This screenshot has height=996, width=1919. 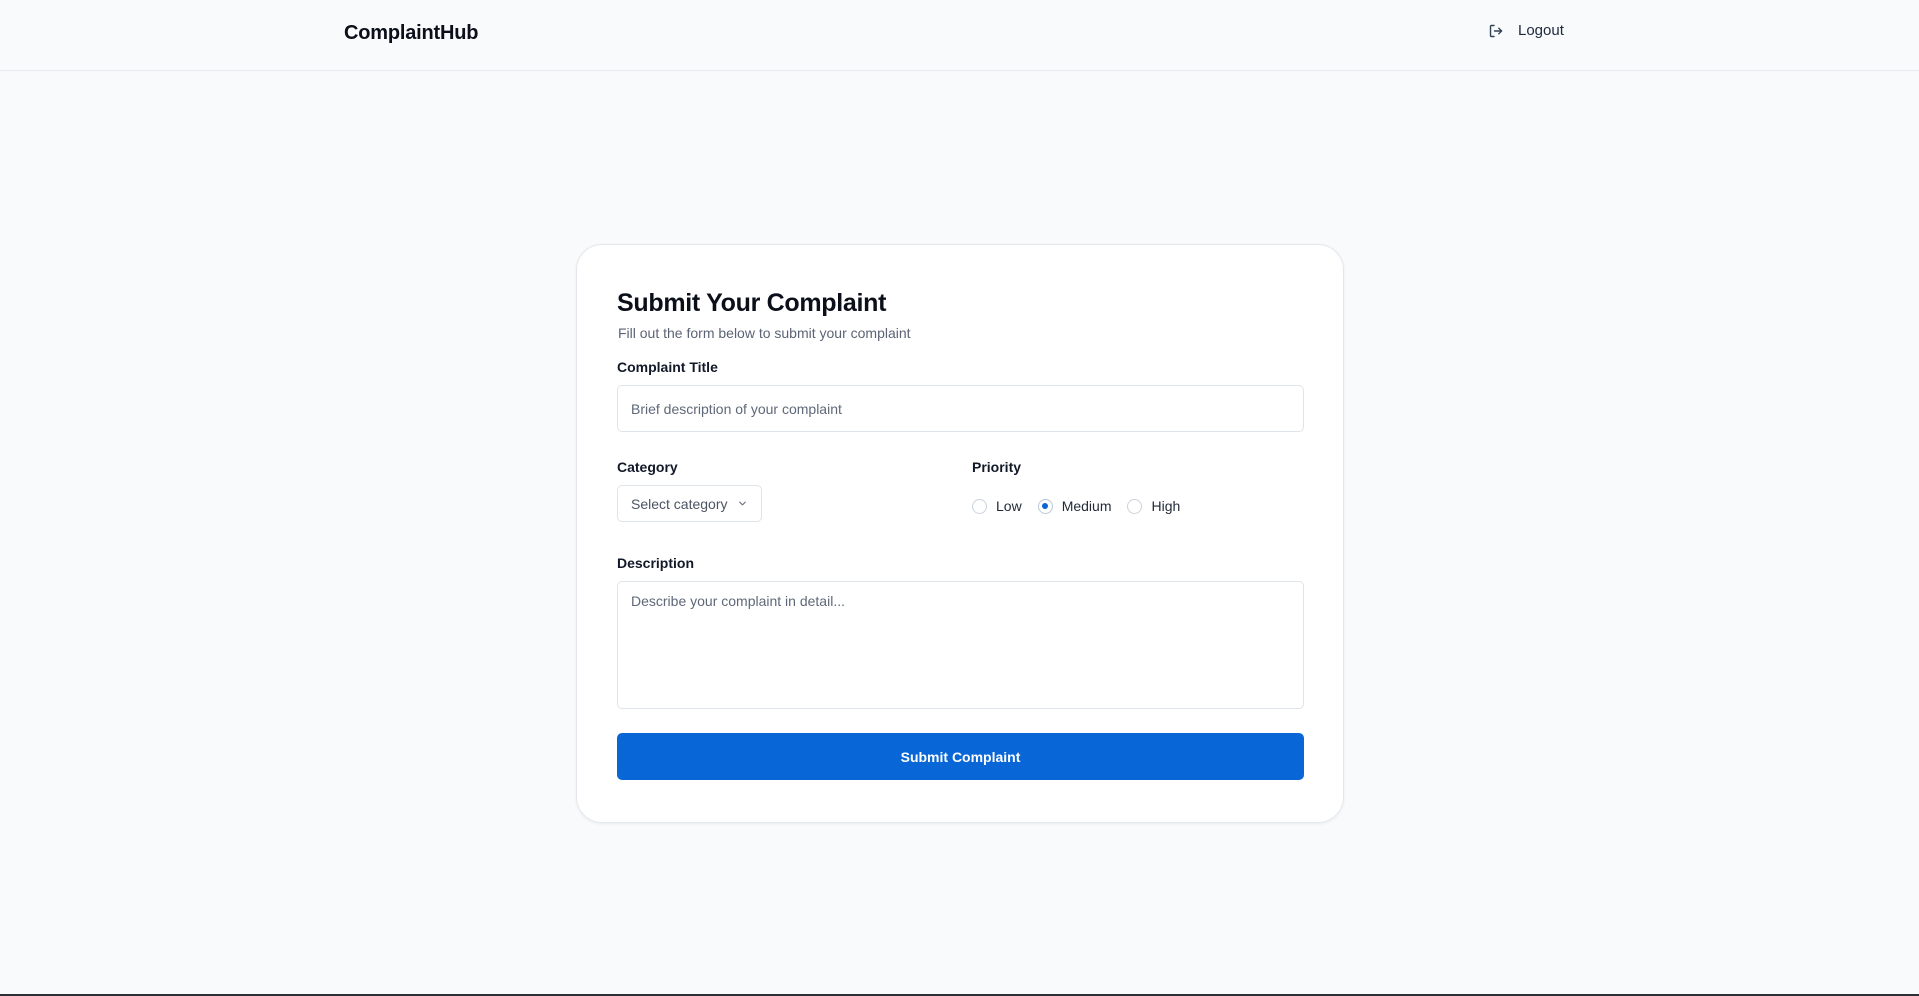 What do you see at coordinates (960, 408) in the screenshot?
I see `complaint-title-input` at bounding box center [960, 408].